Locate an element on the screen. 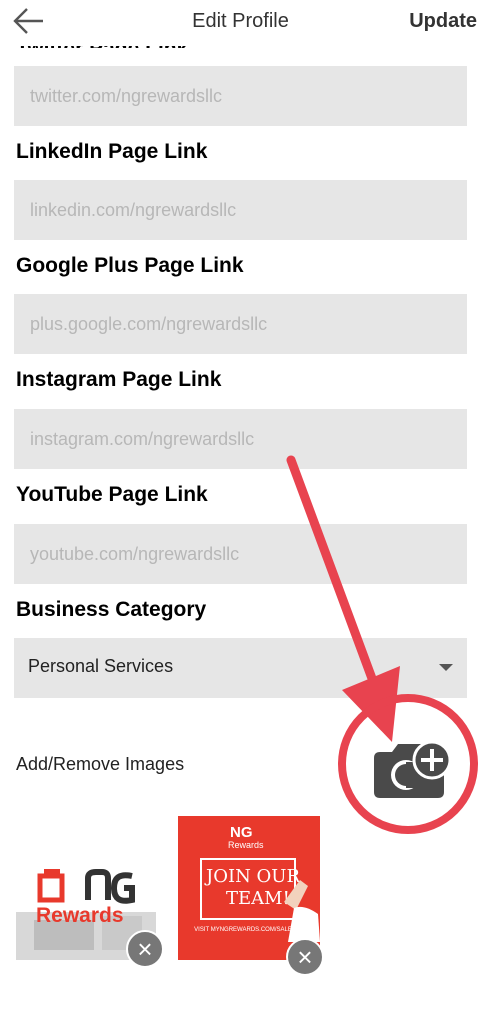  rewards-logo-text: Rewards is located at coordinates (246, 845).